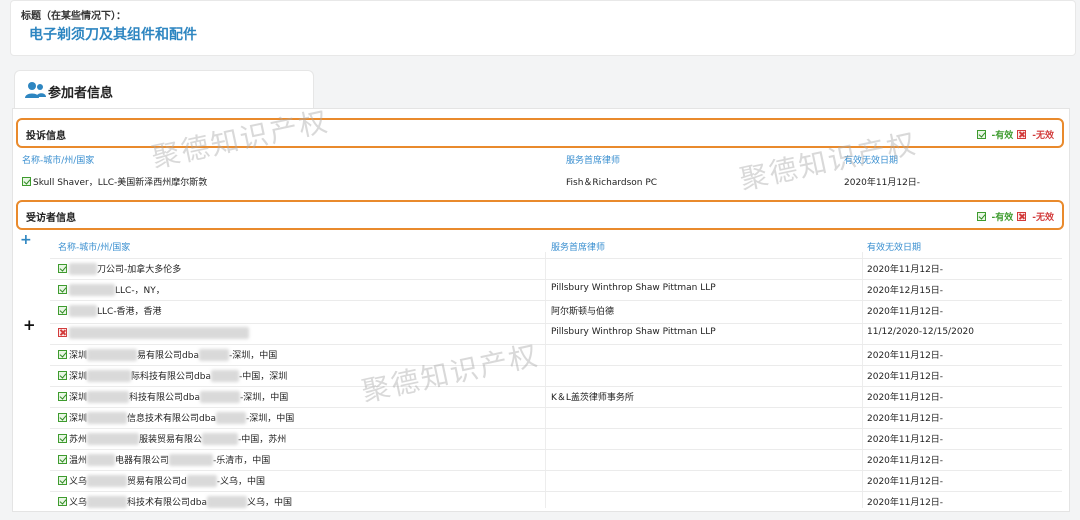 Image resolution: width=1080 pixels, height=520 pixels. Describe the element at coordinates (540, 133) in the screenshot. I see `complainant-section-header: 投诉信息 -有效 -无效` at that location.